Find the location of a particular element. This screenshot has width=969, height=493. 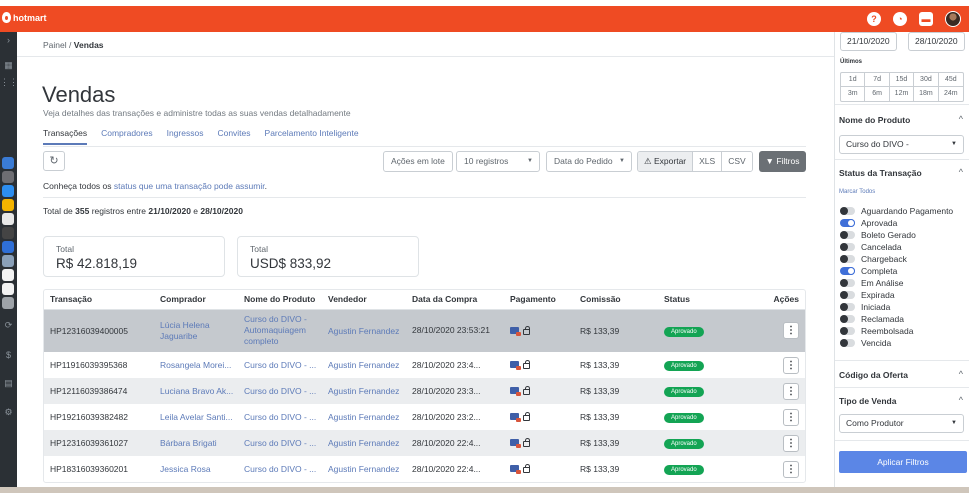

status-toggle-vencida: Vencida is located at coordinates (896, 343).